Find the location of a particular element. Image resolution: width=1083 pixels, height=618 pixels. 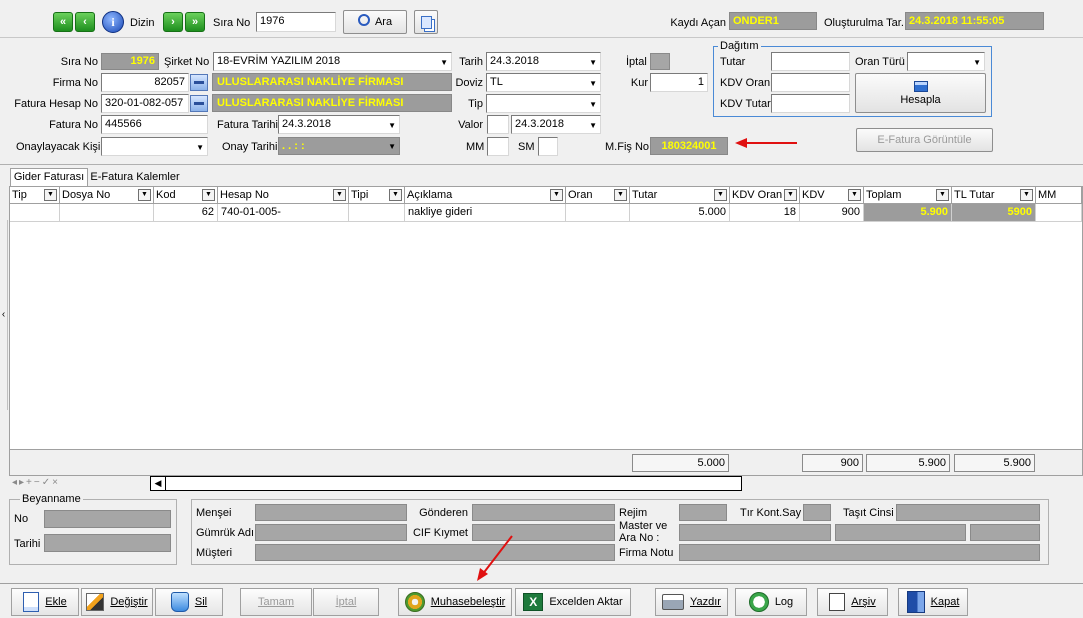

col-header-hesap-no: Hesap No ▼ is located at coordinates (283, 195).